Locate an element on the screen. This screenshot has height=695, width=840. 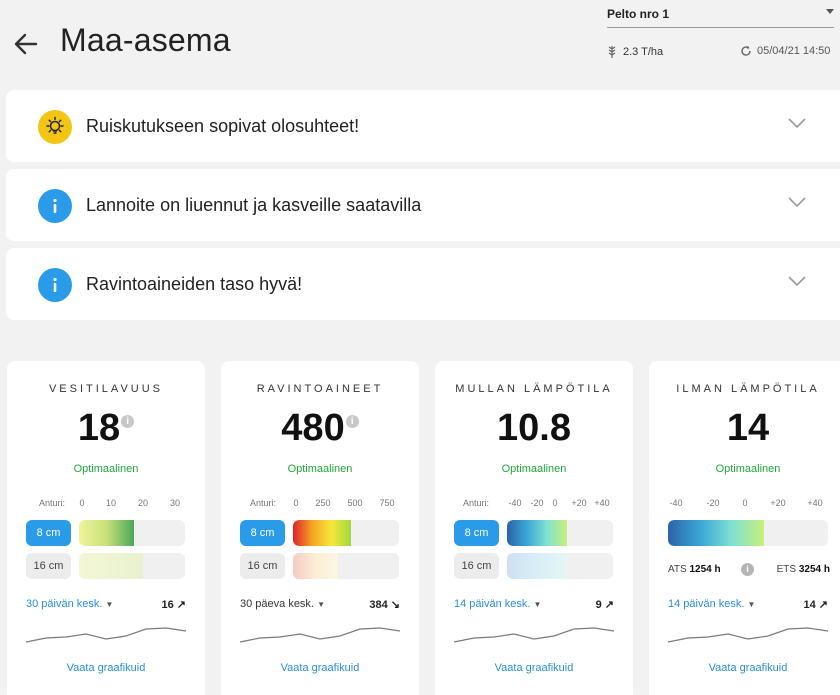
lightbulb-icon is located at coordinates (55, 127).